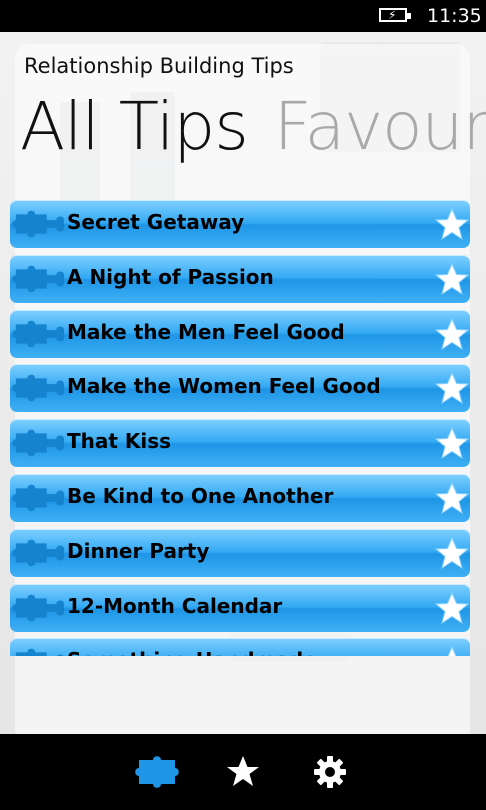 The height and width of the screenshot is (810, 486). I want to click on list-item: Make the Men Feel Good, so click(240, 333).